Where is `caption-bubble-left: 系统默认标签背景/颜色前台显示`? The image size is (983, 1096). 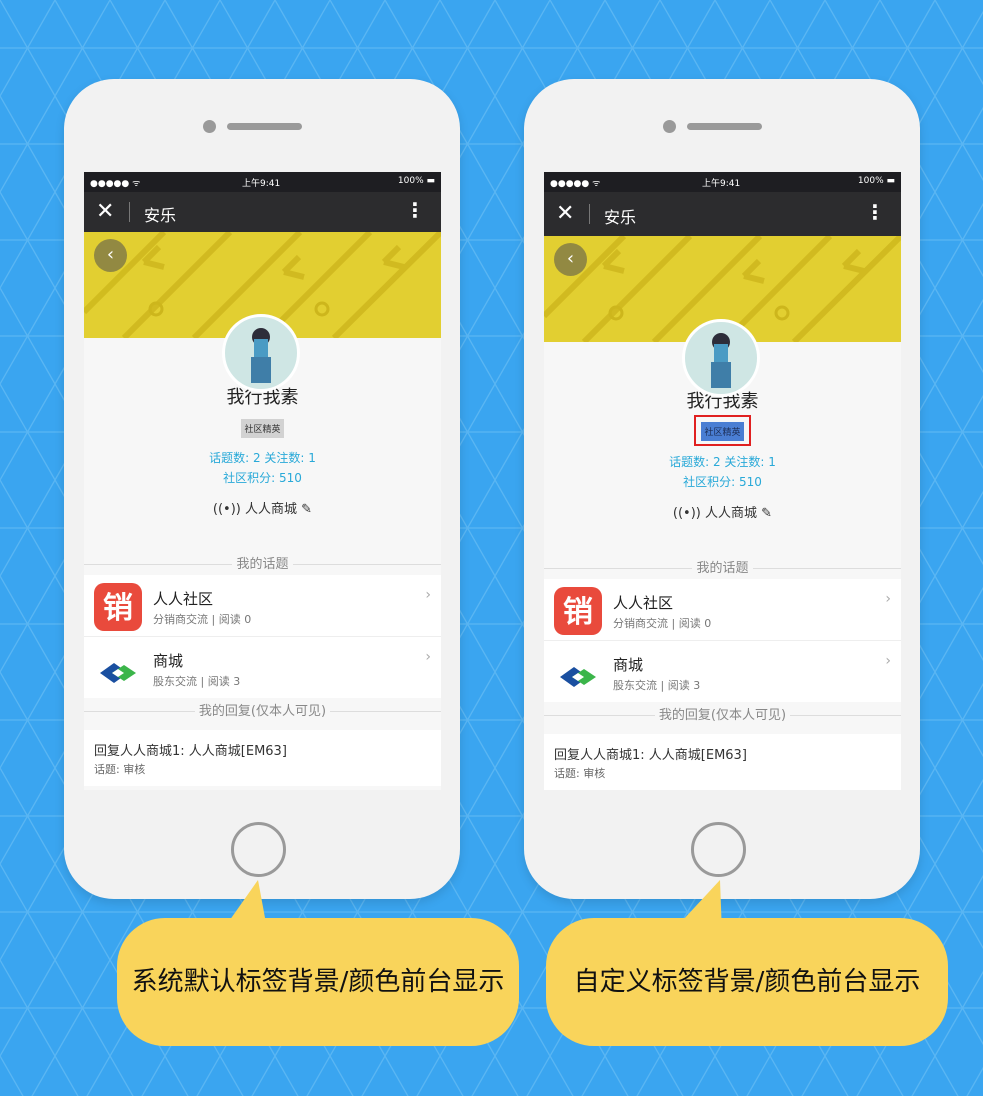
caption-bubble-left: 系统默认标签背景/颜色前台显示 is located at coordinates (318, 982).